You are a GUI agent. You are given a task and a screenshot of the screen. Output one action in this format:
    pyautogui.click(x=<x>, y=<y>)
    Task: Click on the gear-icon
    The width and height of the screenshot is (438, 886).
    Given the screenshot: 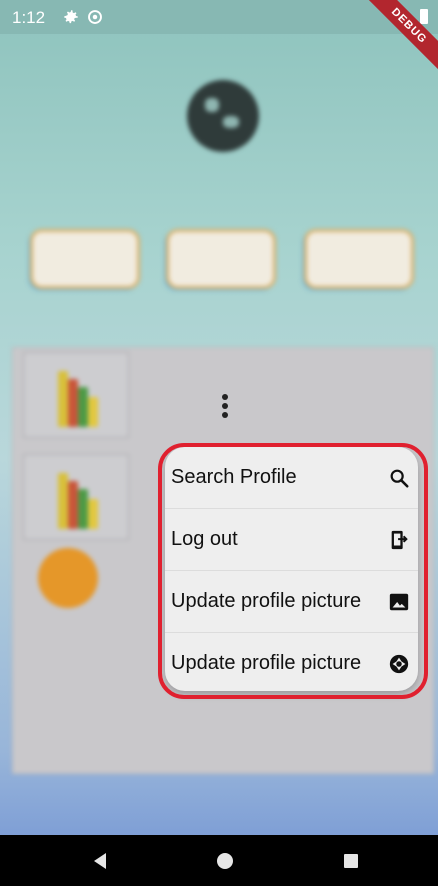 What is the action you would take?
    pyautogui.click(x=71, y=17)
    